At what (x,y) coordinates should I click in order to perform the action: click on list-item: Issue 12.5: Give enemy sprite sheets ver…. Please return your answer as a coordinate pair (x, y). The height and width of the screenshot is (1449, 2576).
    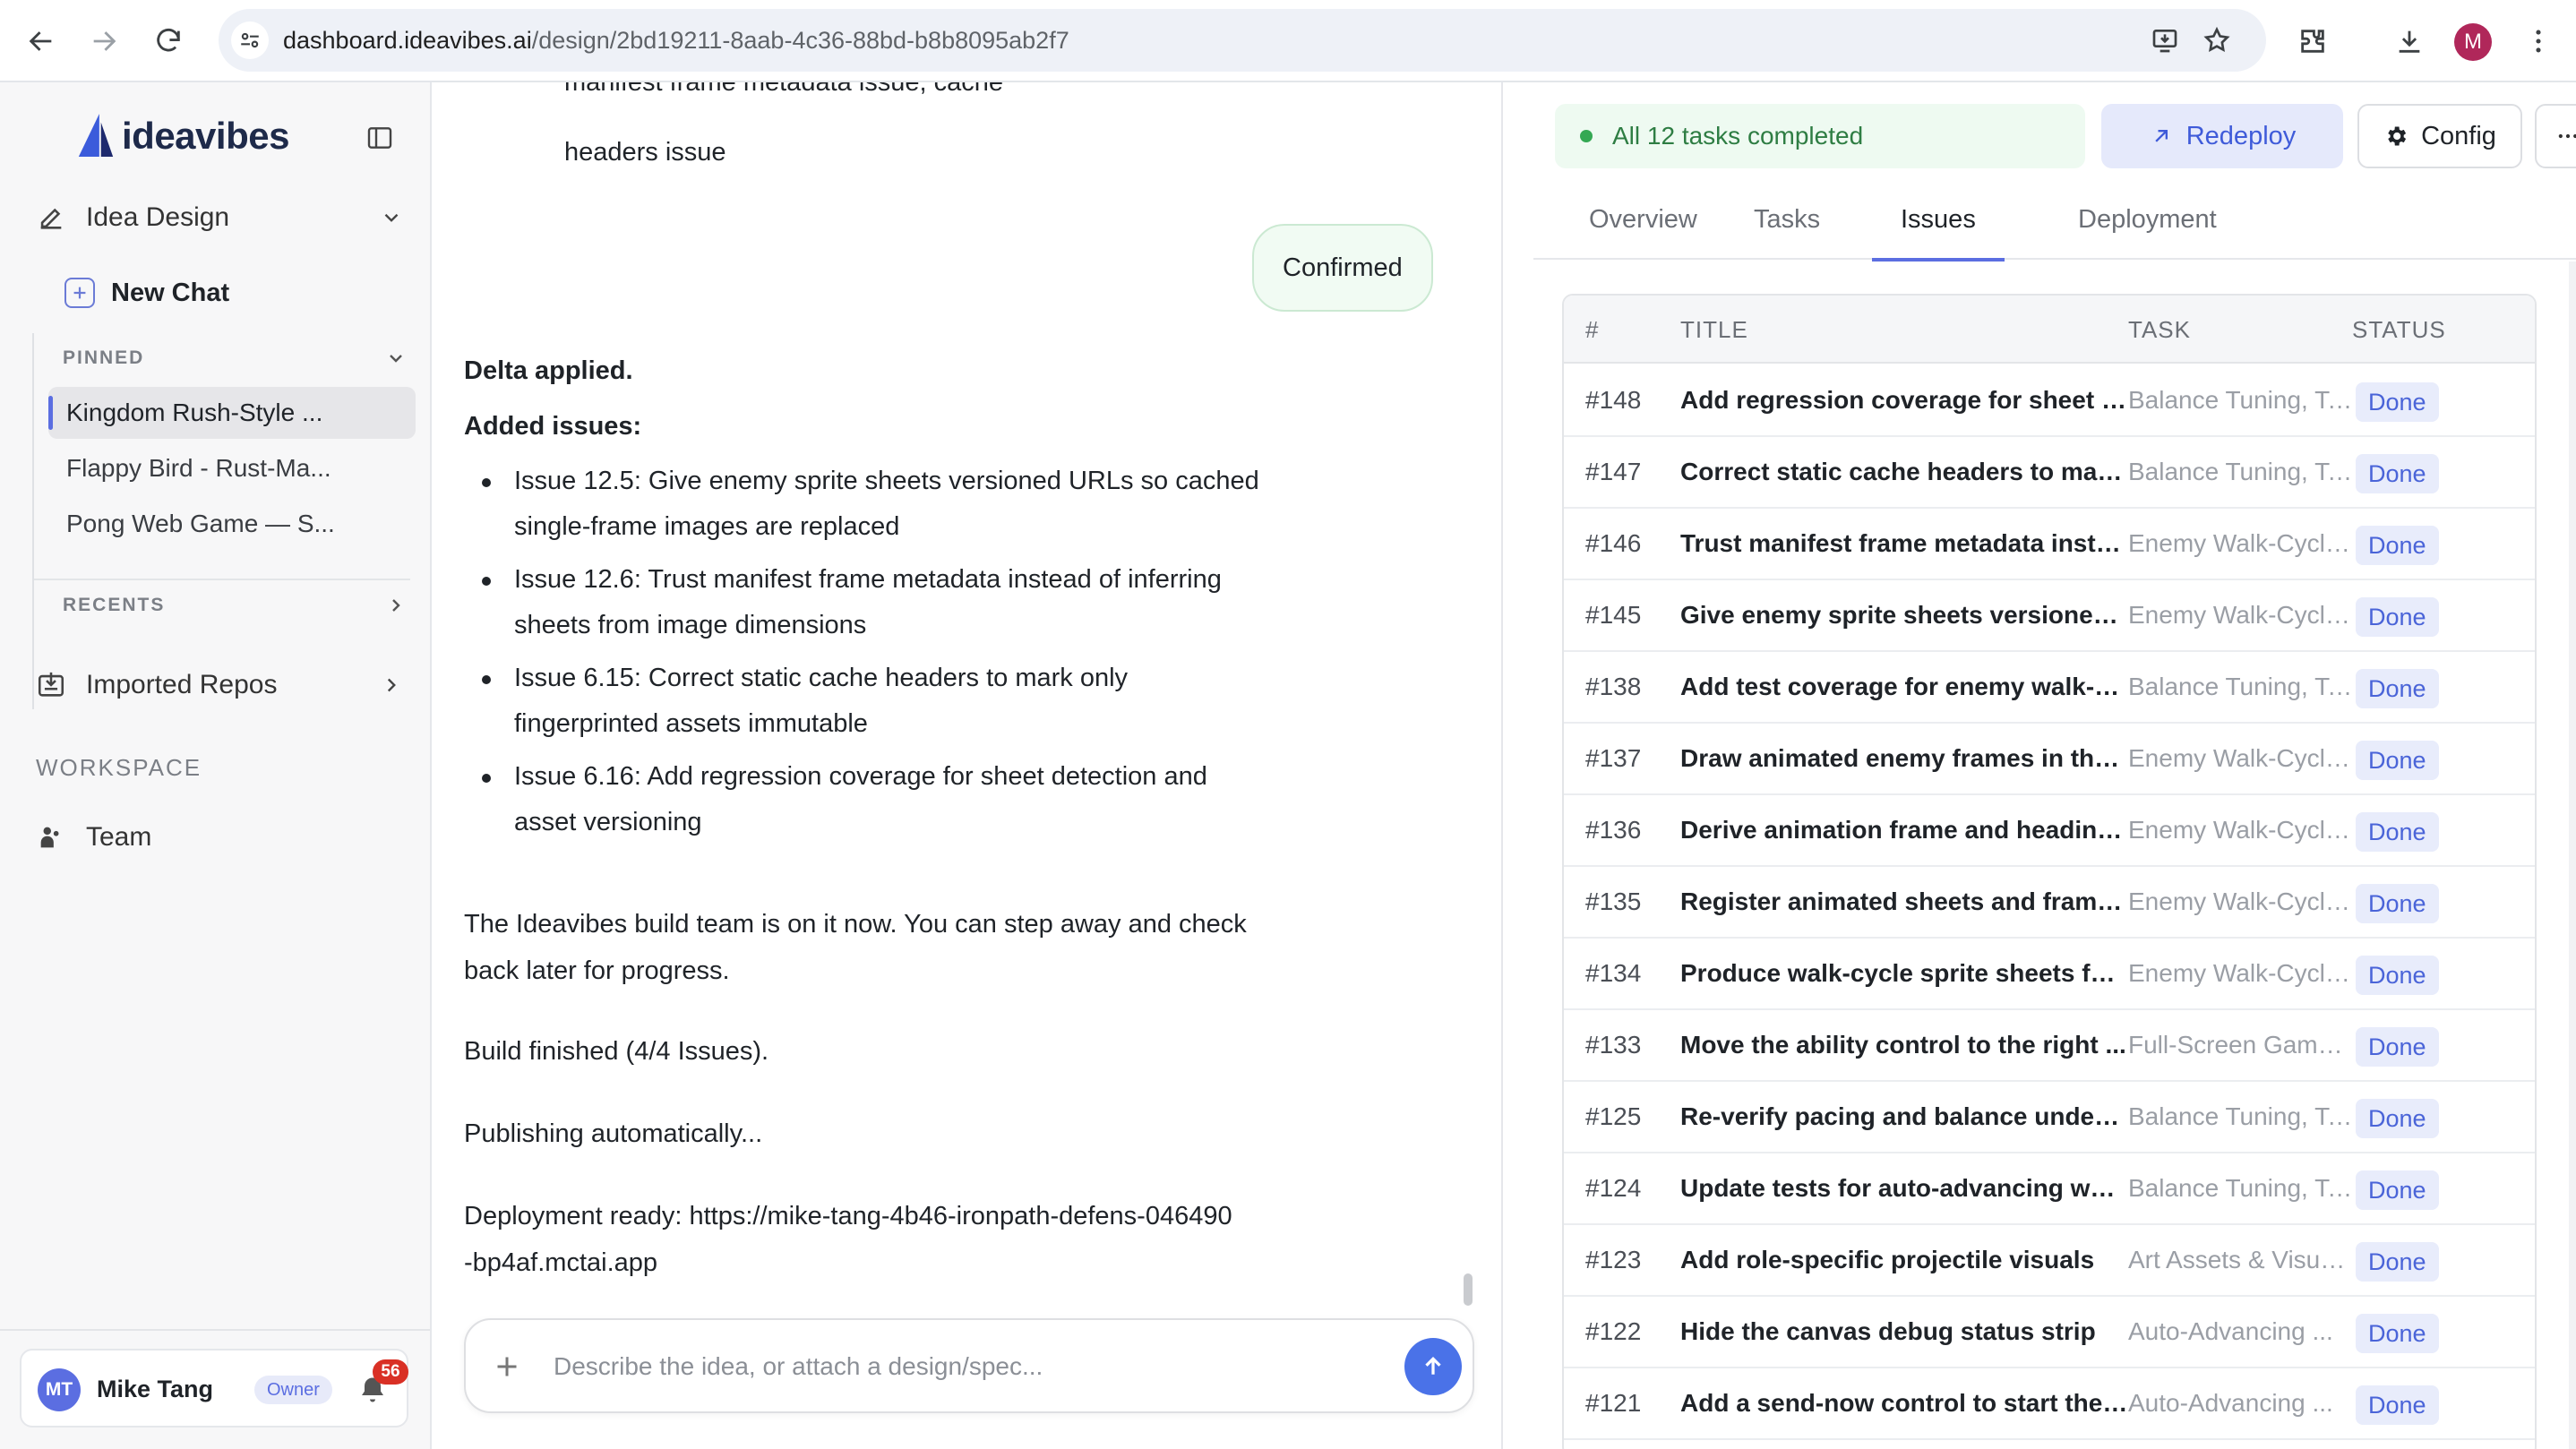
    Looking at the image, I should click on (867, 505).